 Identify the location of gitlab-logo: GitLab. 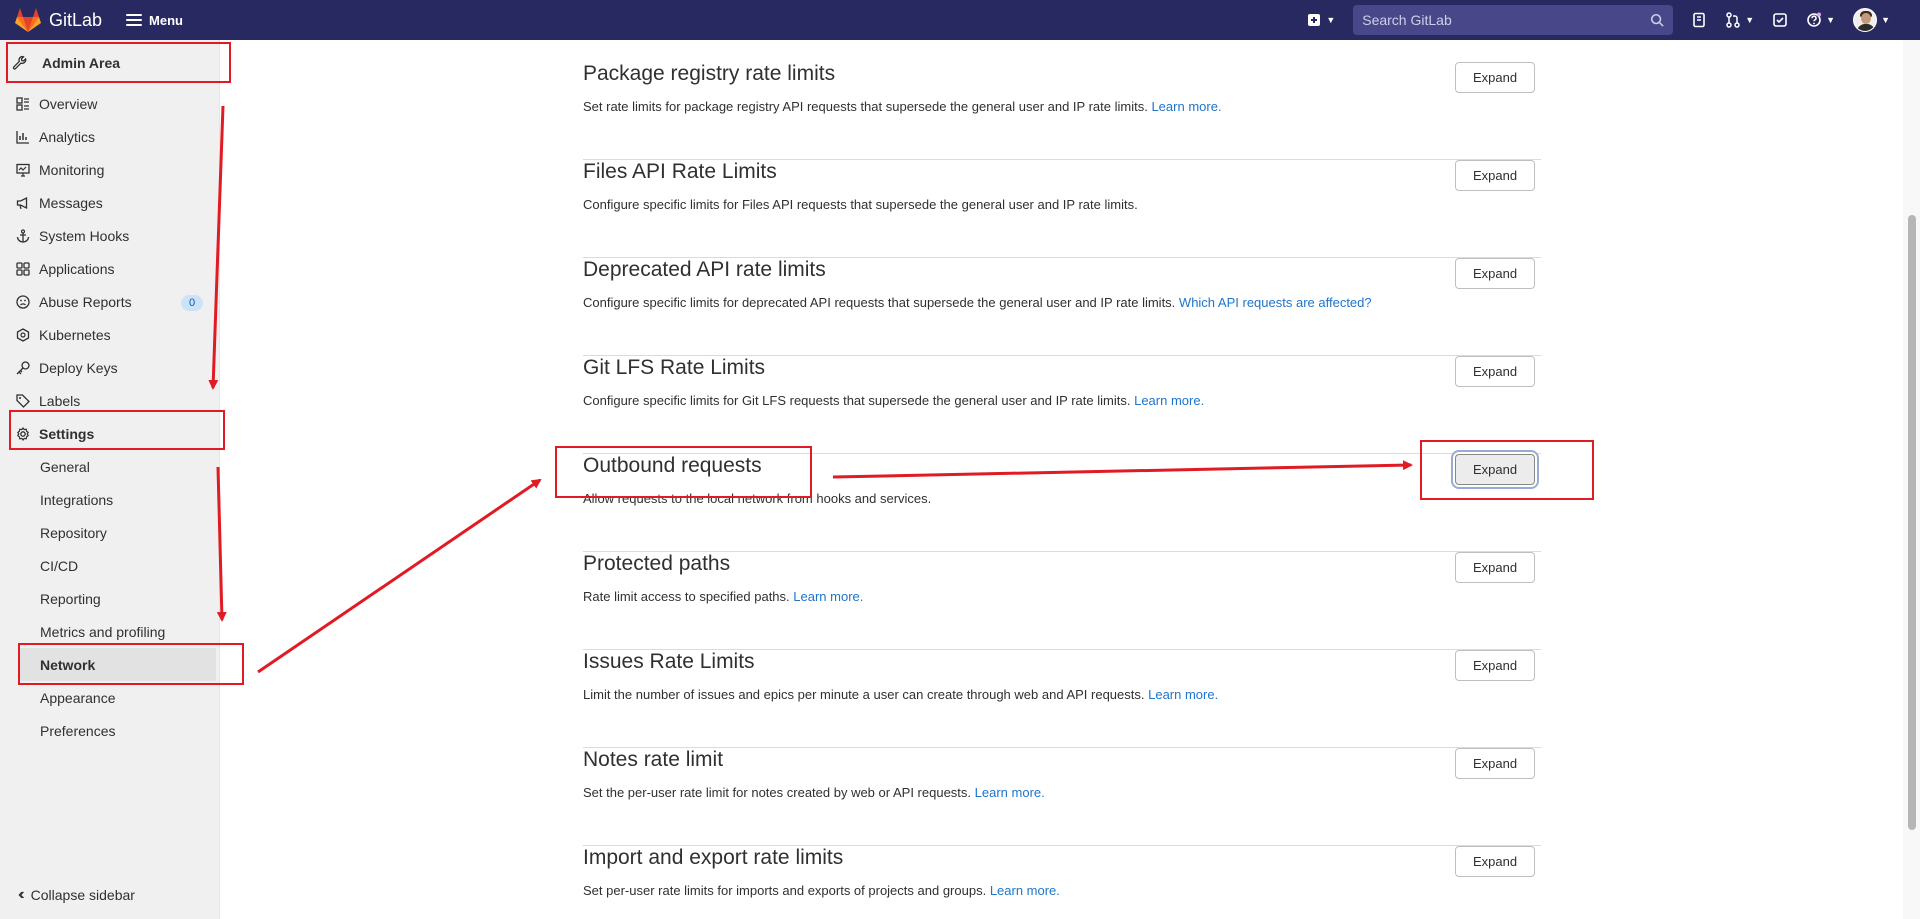
(58, 20).